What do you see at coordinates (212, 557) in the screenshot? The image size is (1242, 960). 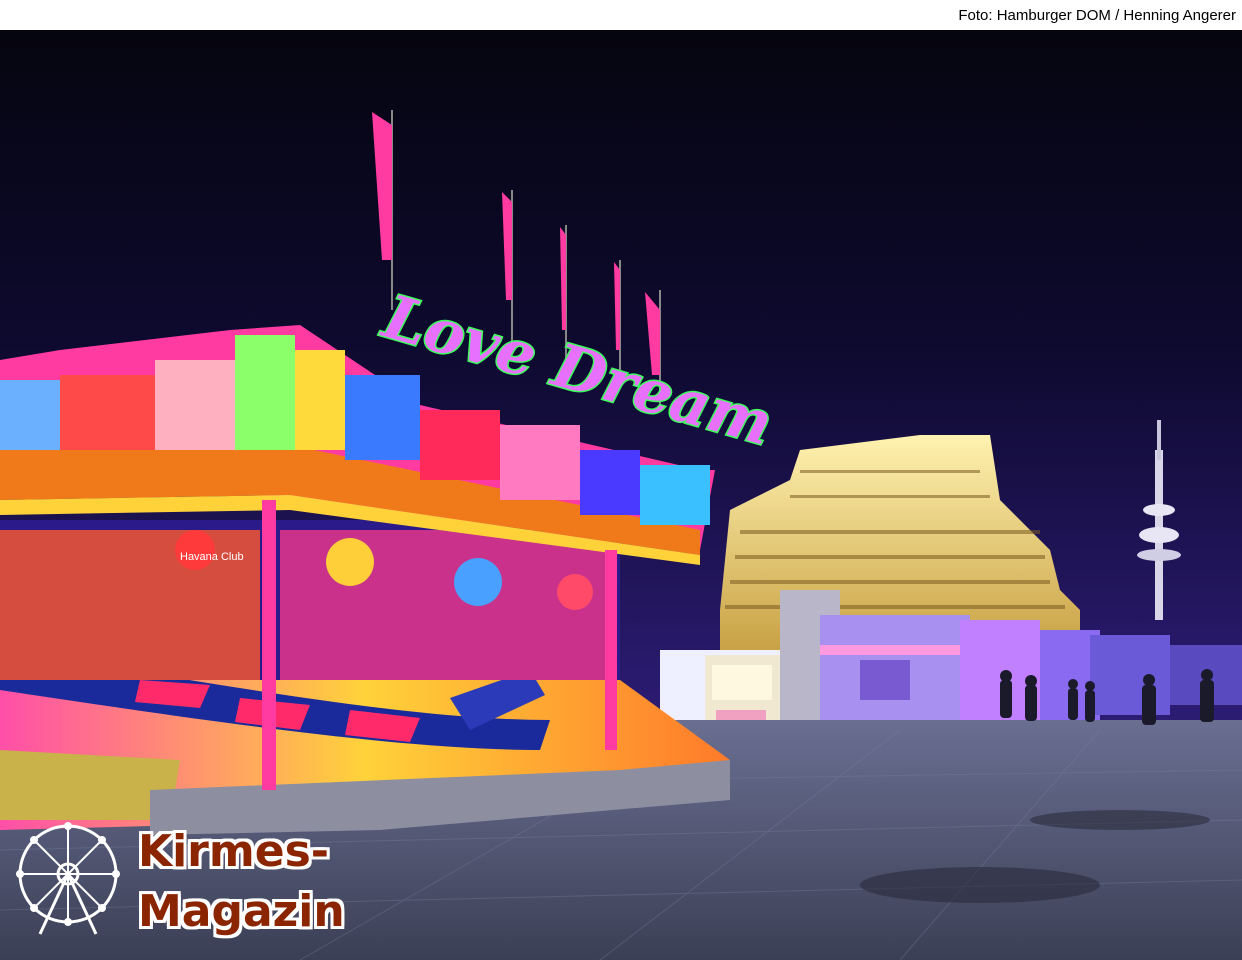 I see `booth-sign: Havana Club` at bounding box center [212, 557].